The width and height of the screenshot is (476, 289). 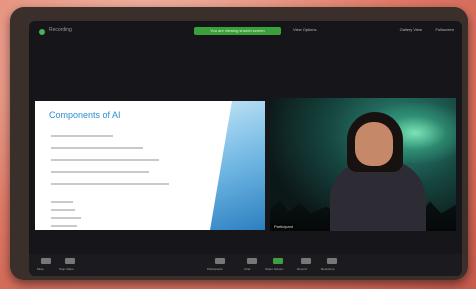 What do you see at coordinates (278, 261) in the screenshot?
I see `share-screen-icon` at bounding box center [278, 261].